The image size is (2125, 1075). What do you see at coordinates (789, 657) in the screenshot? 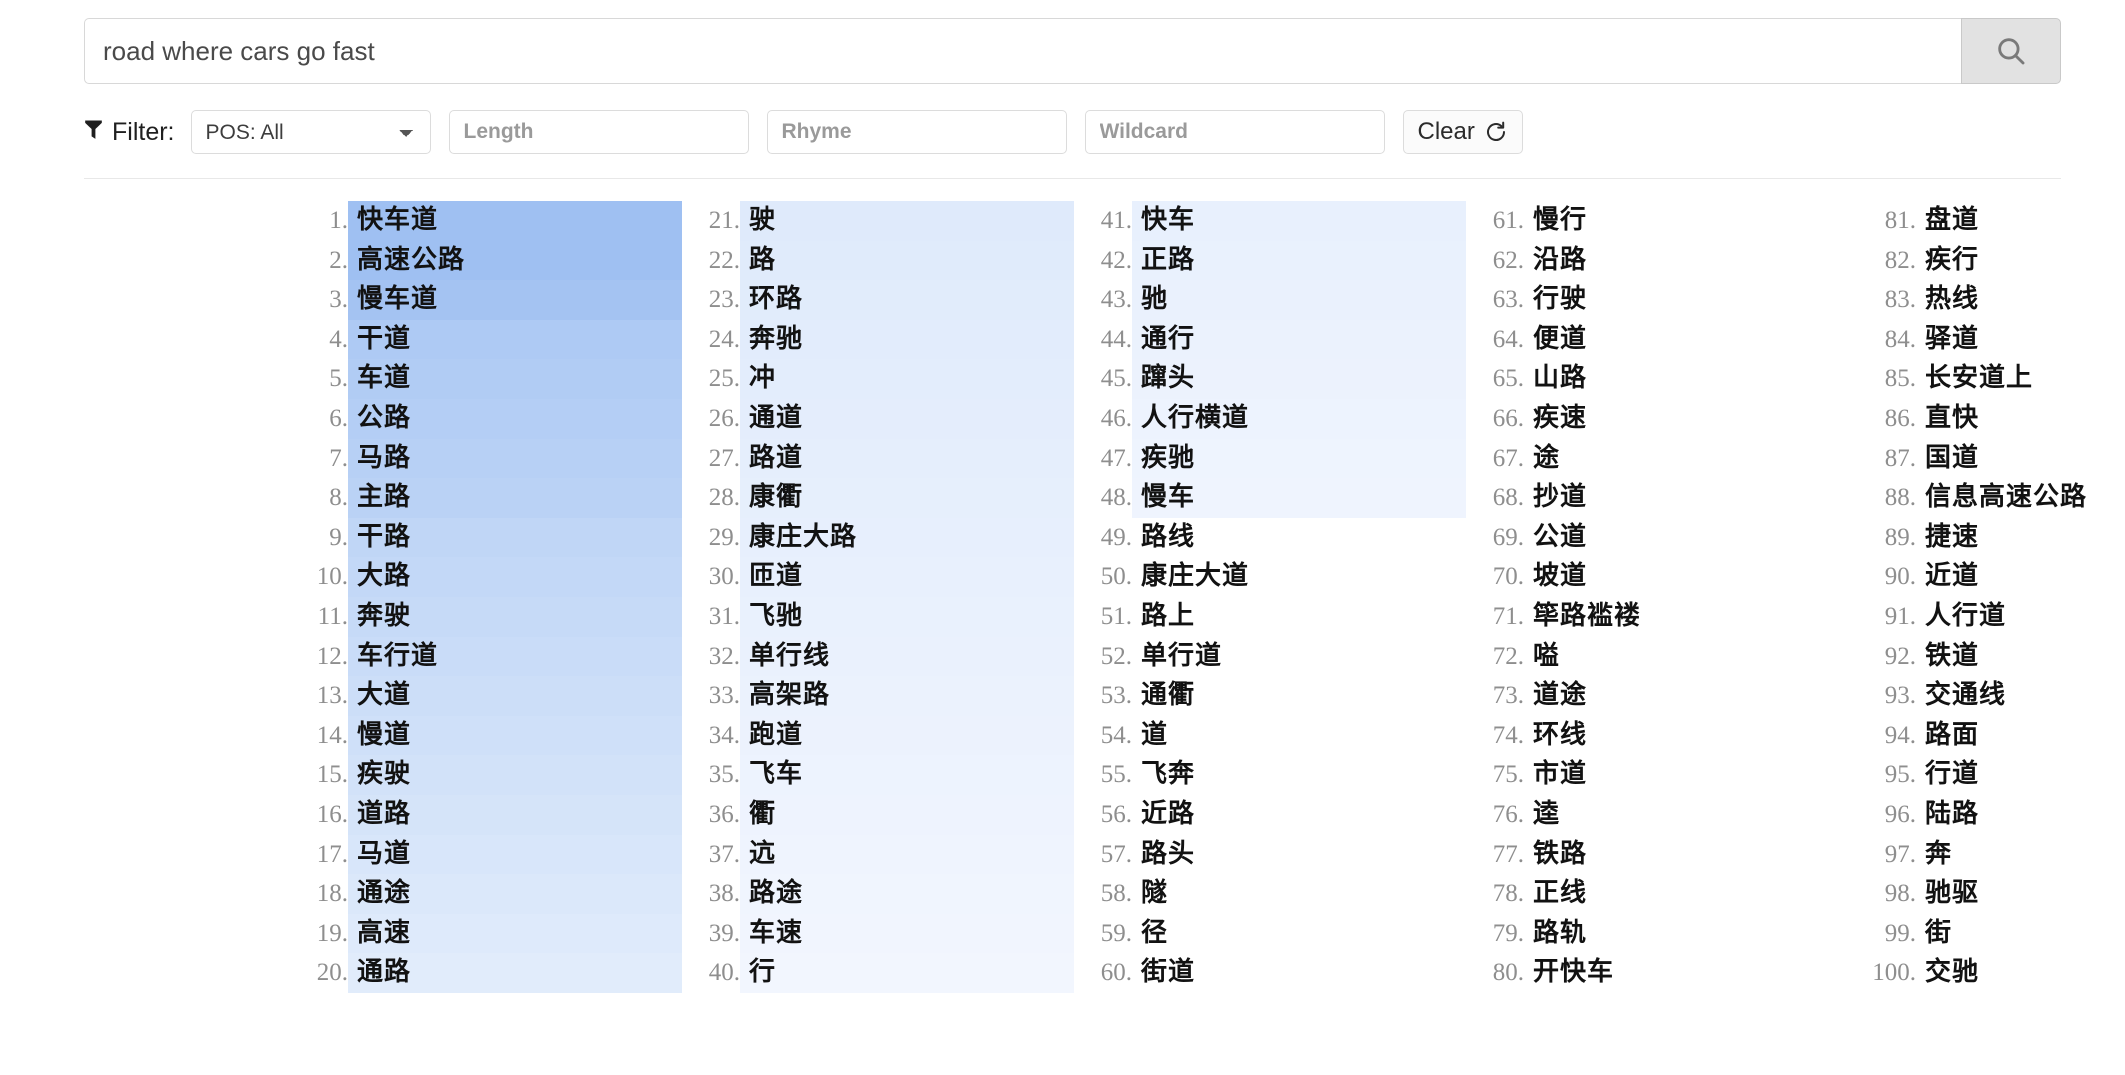
I see `result-term: 单行线` at bounding box center [789, 657].